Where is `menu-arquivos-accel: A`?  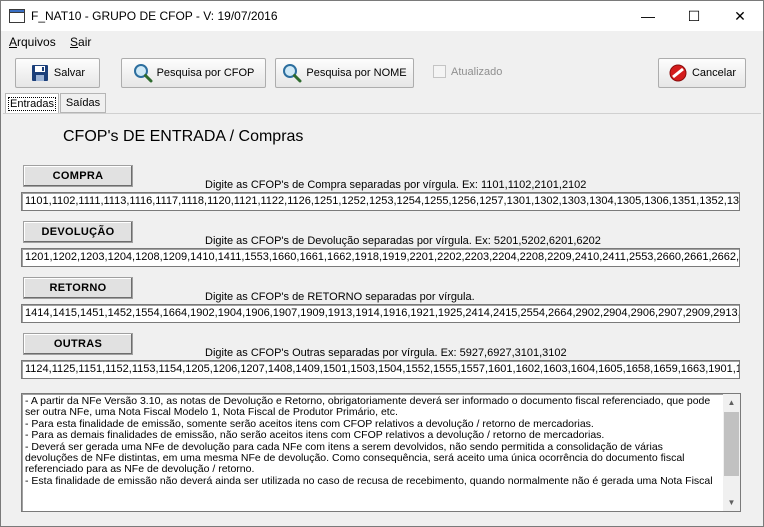
menu-arquivos-accel: A is located at coordinates (13, 42).